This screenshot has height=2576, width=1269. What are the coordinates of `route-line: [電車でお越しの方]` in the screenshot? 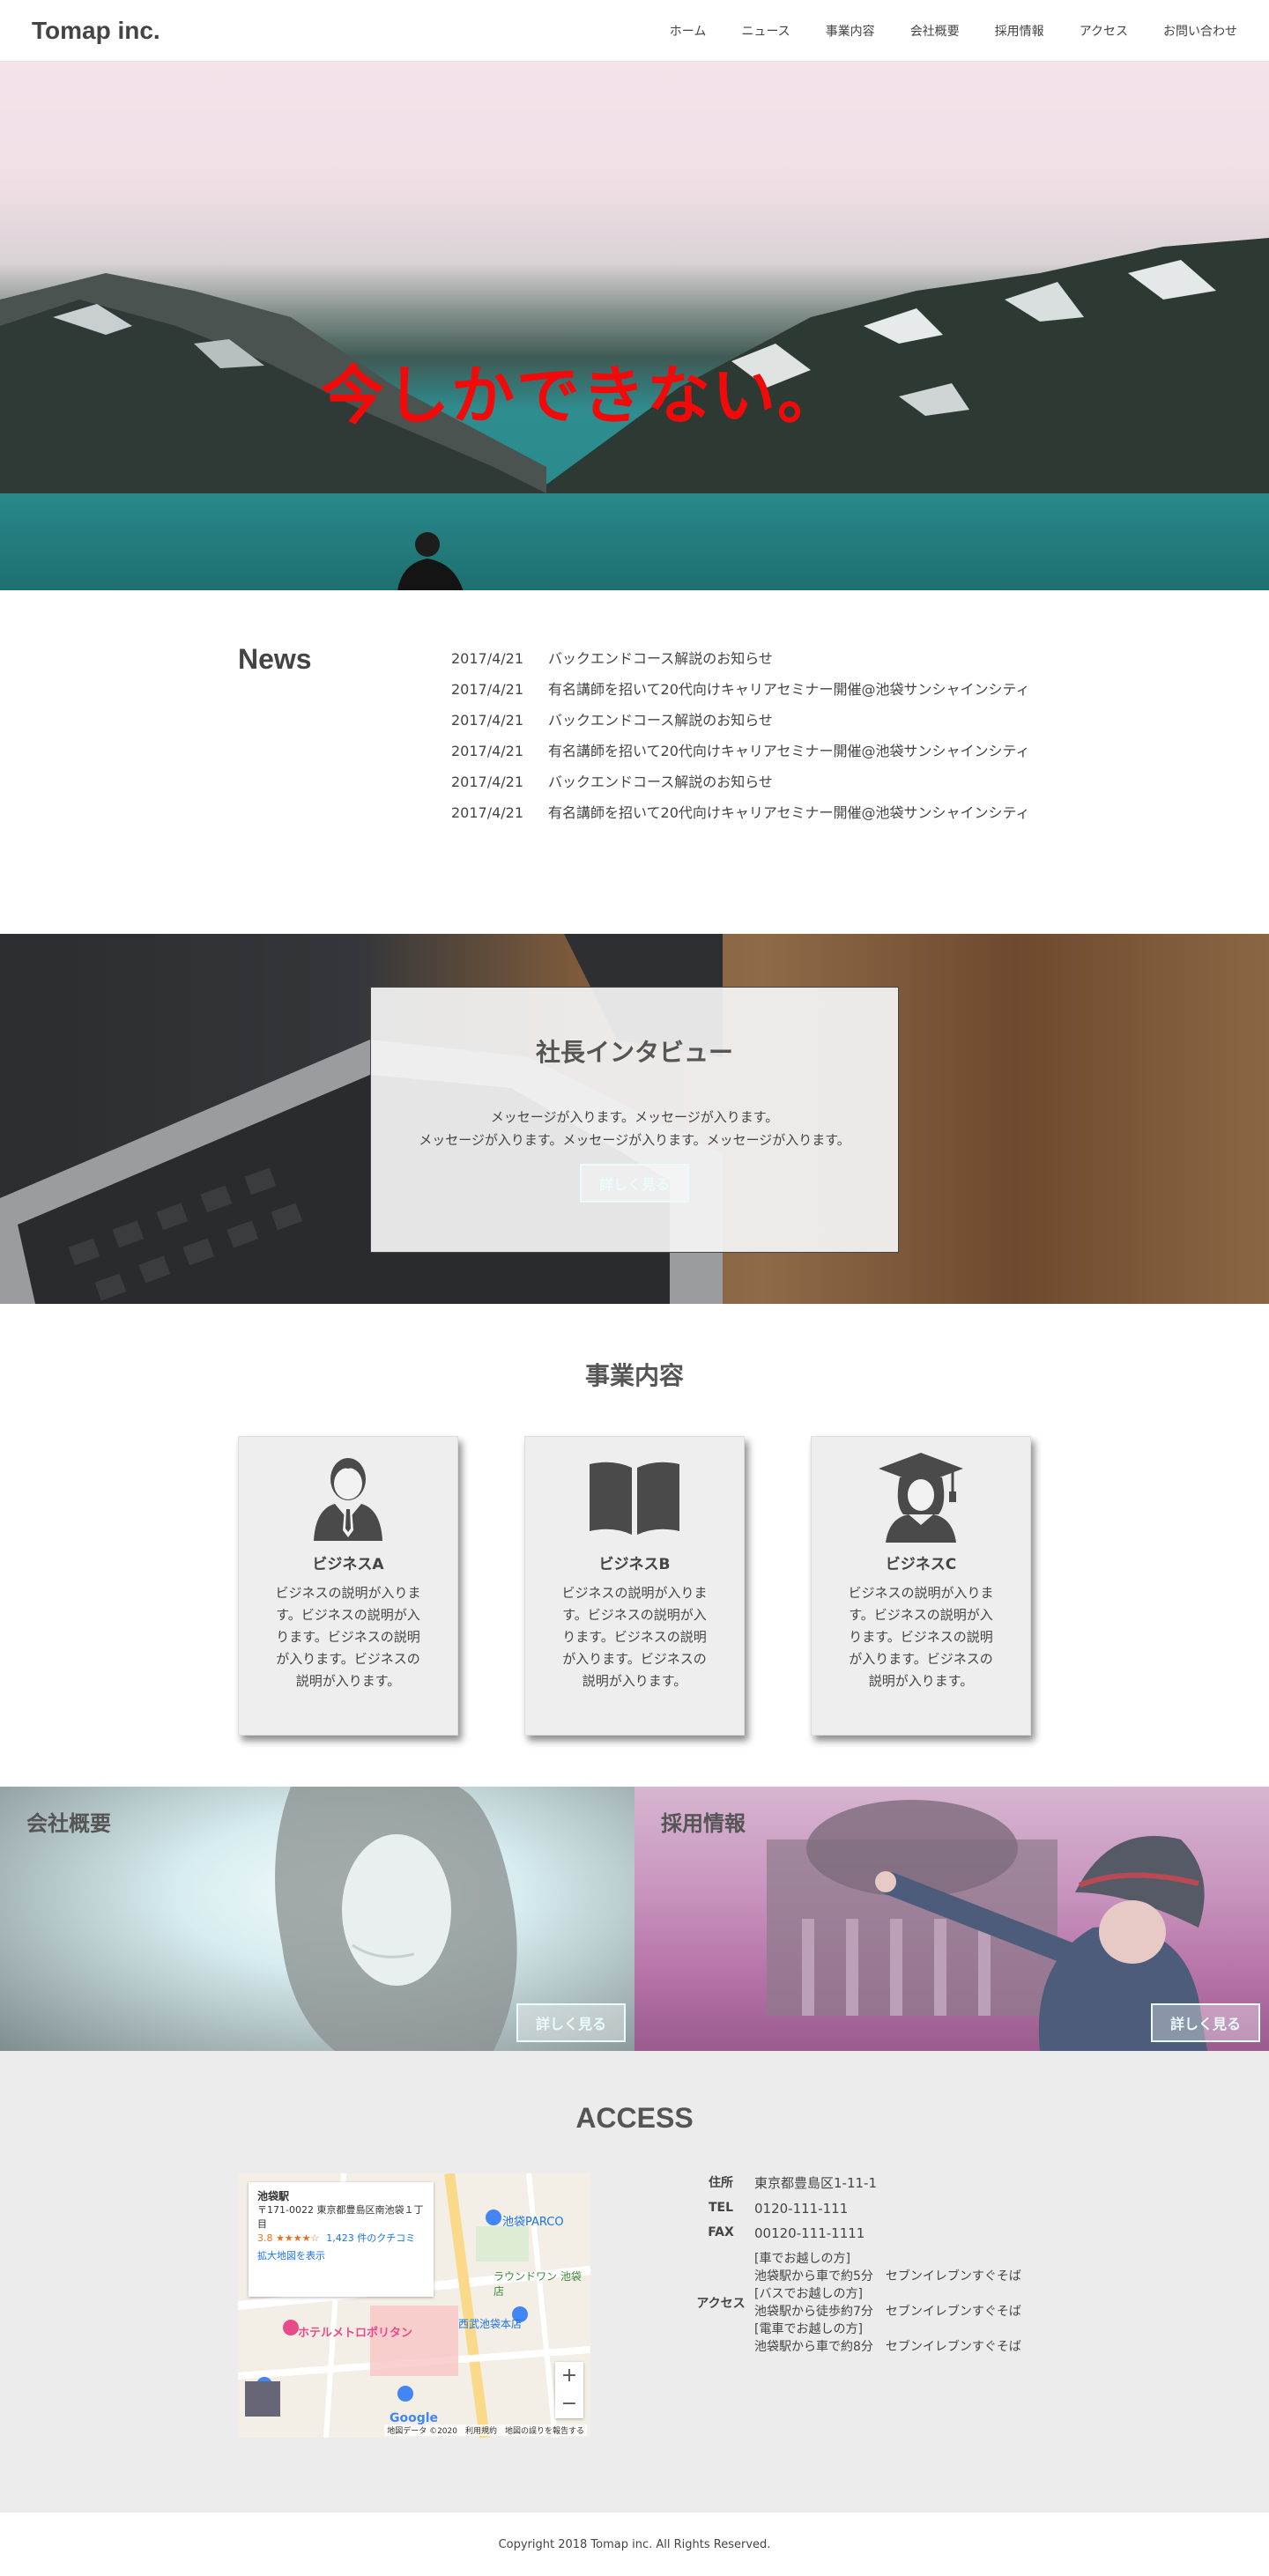 It's located at (808, 2329).